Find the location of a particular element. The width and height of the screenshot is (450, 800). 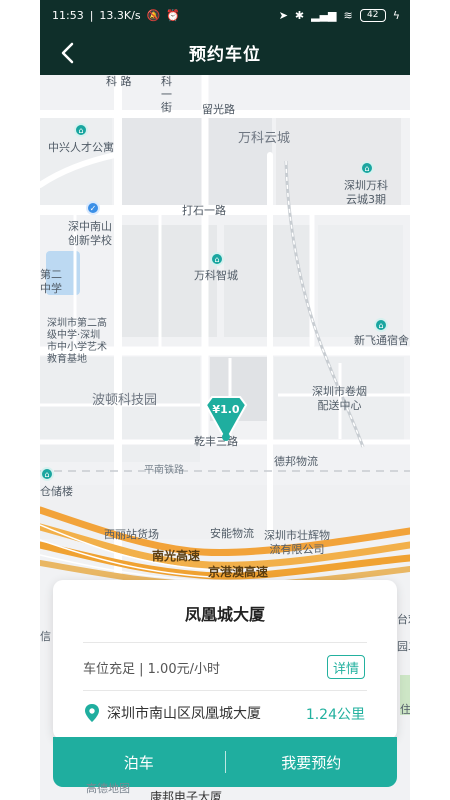

map-label-xin-left: 信 is located at coordinates (45, 636).